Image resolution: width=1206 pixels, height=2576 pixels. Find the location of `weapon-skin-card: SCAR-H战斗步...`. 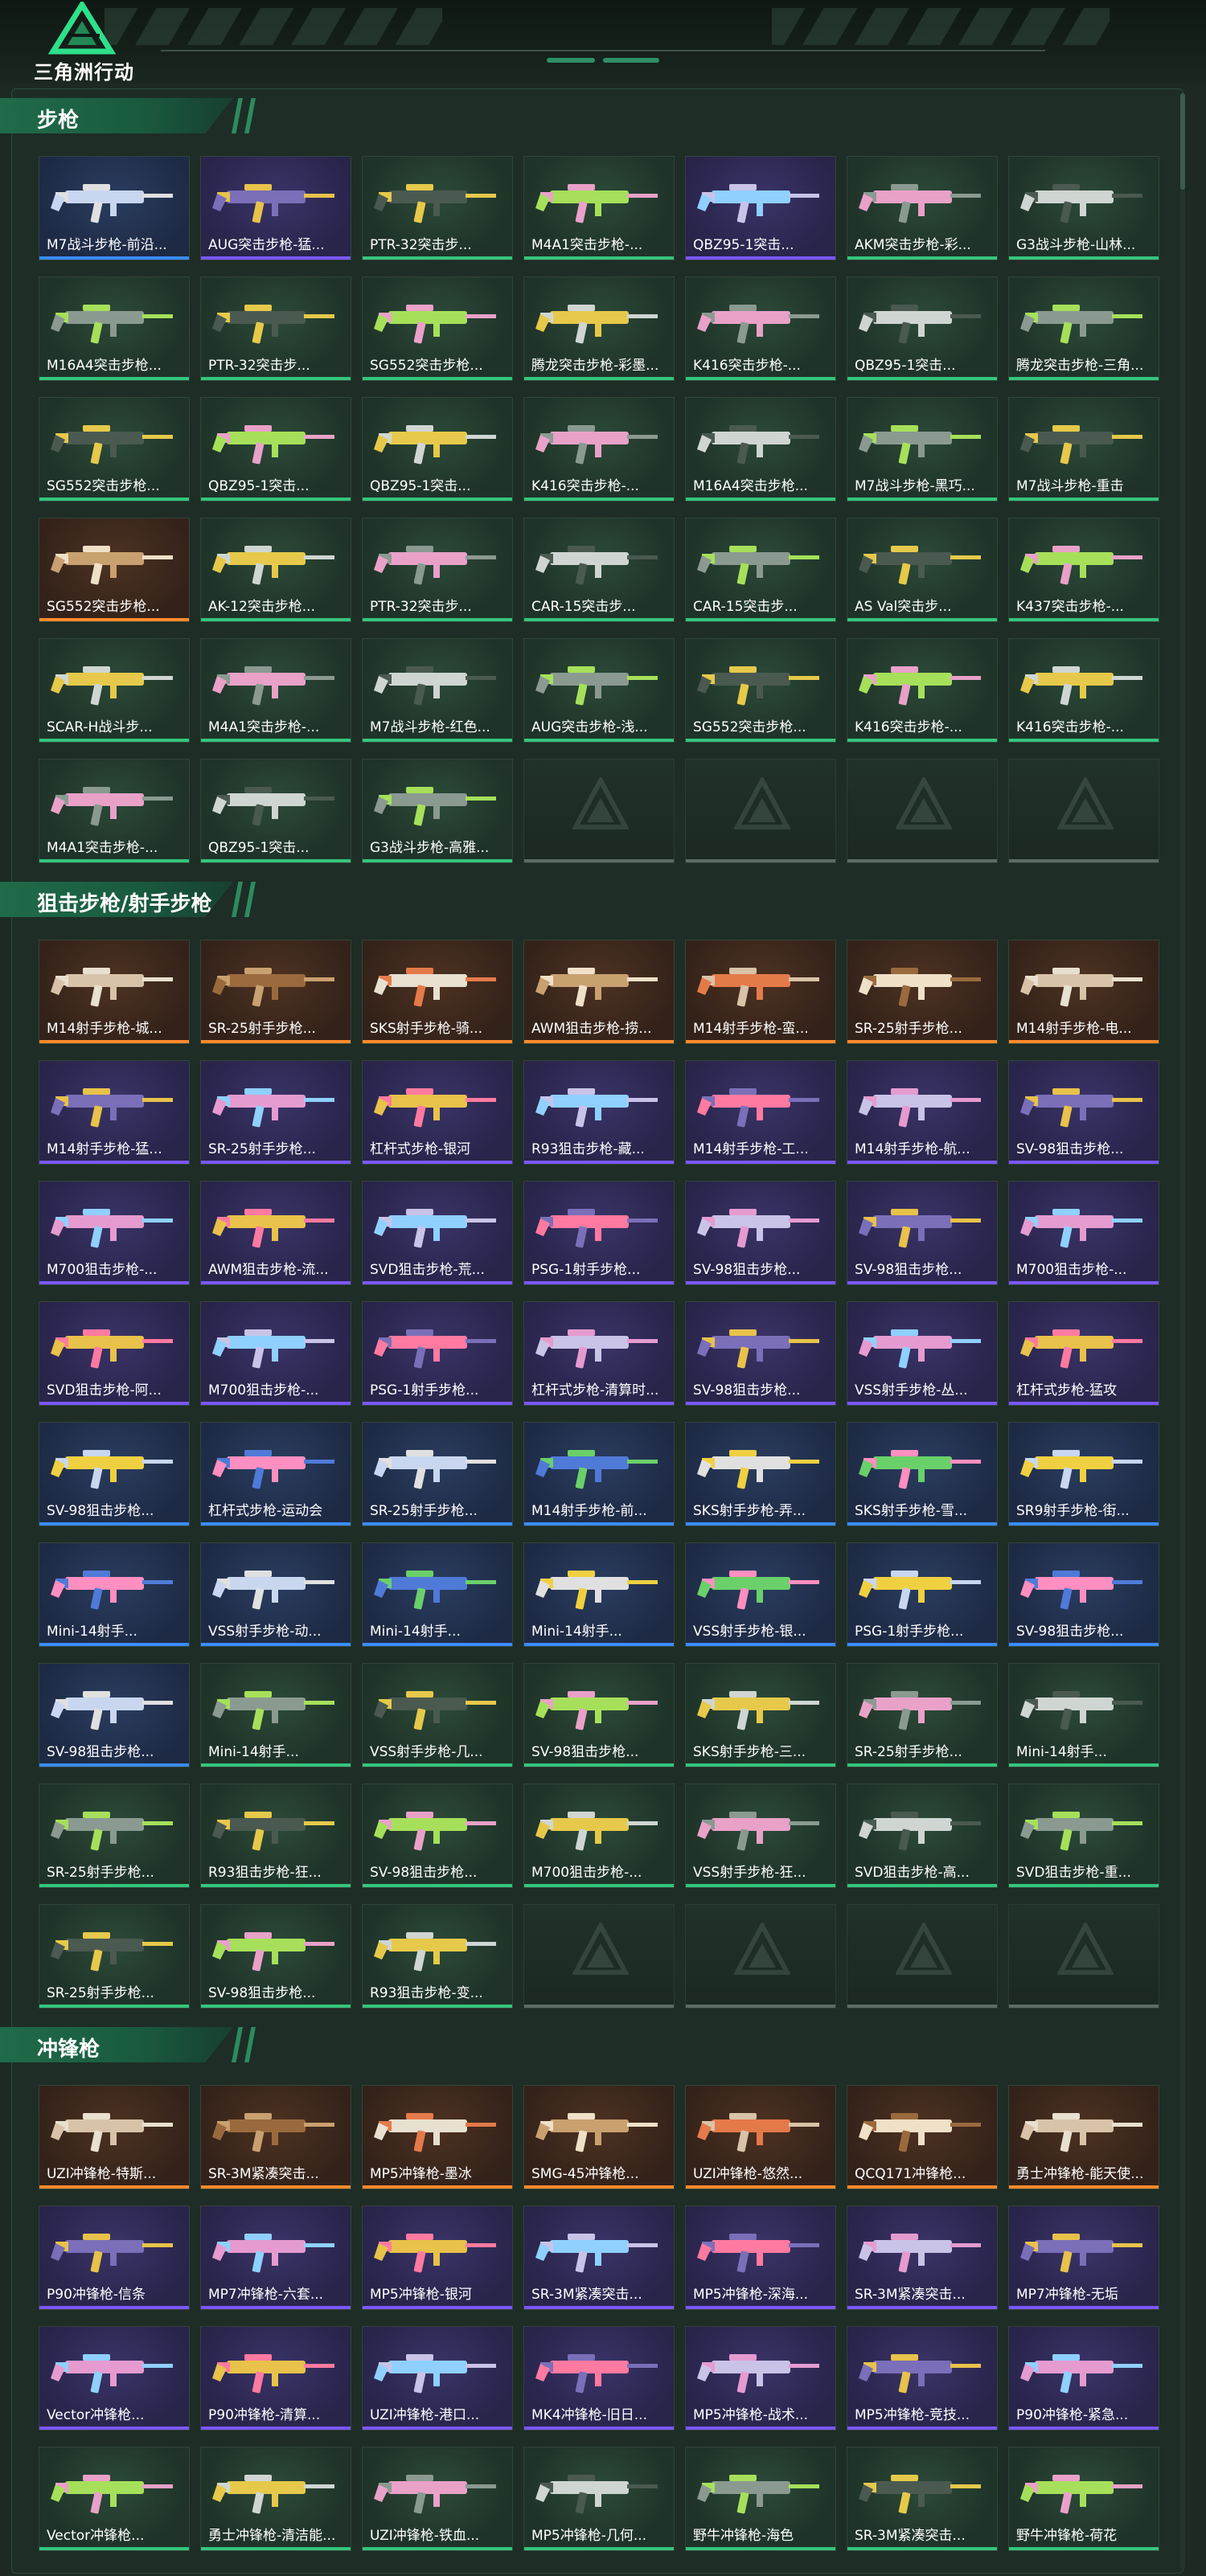

weapon-skin-card: SCAR-H战斗步... is located at coordinates (114, 690).